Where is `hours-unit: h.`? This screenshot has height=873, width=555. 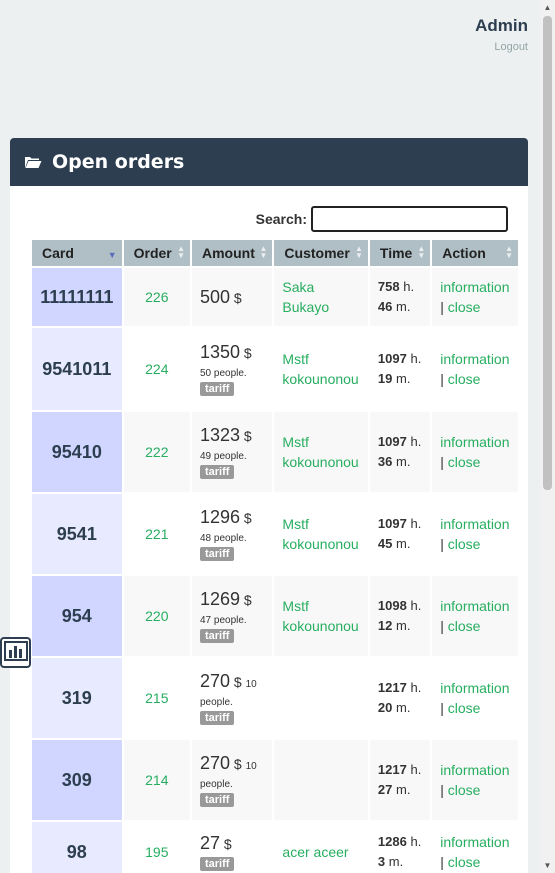
hours-unit: h. is located at coordinates (416, 441).